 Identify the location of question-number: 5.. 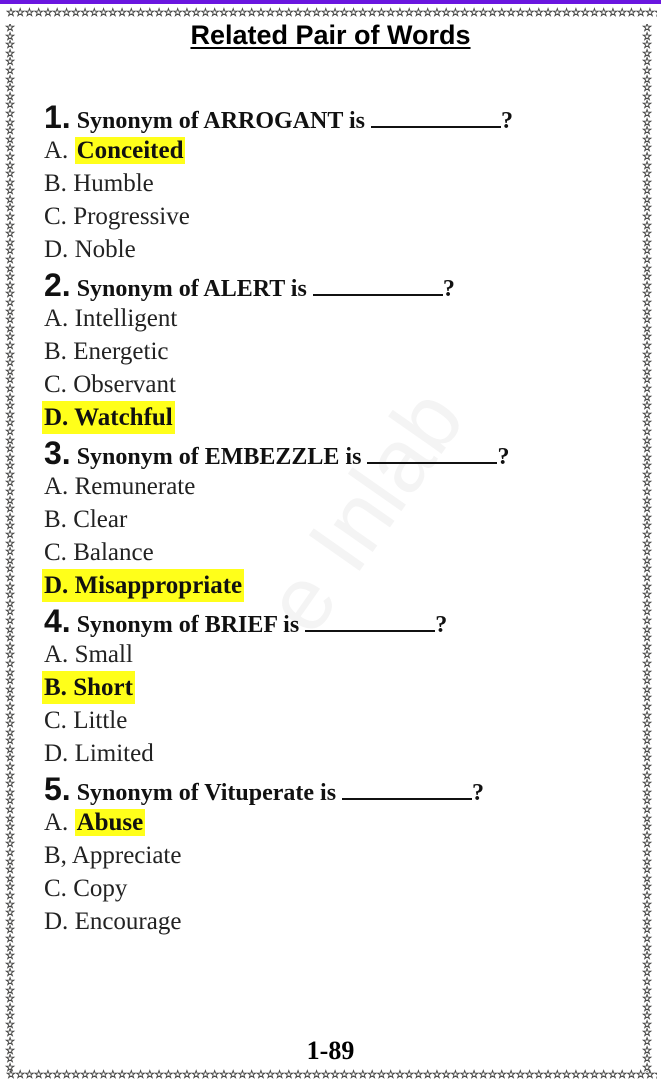
(57, 789).